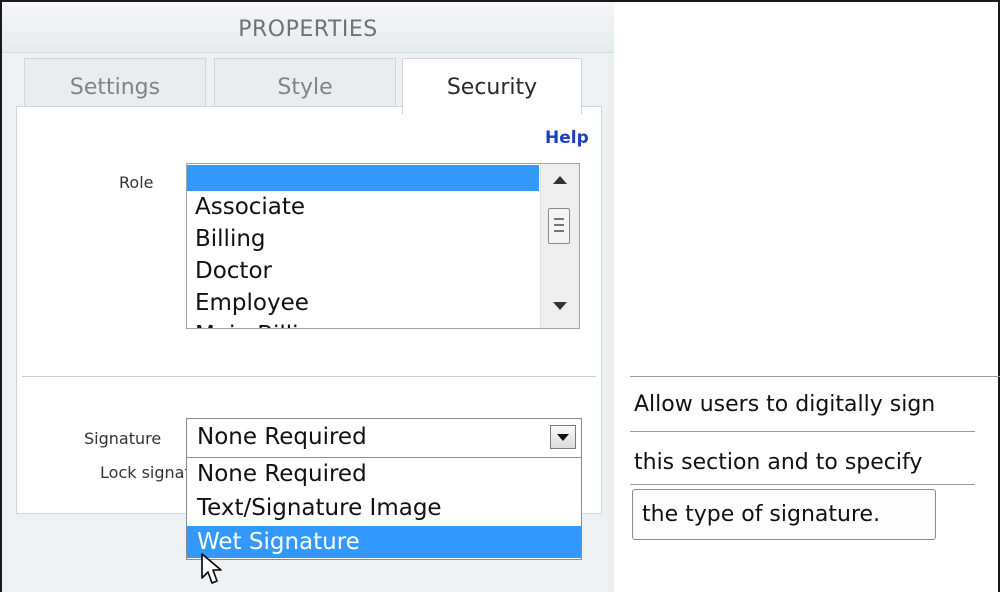 This screenshot has width=1000, height=592. I want to click on section-divider, so click(309, 376).